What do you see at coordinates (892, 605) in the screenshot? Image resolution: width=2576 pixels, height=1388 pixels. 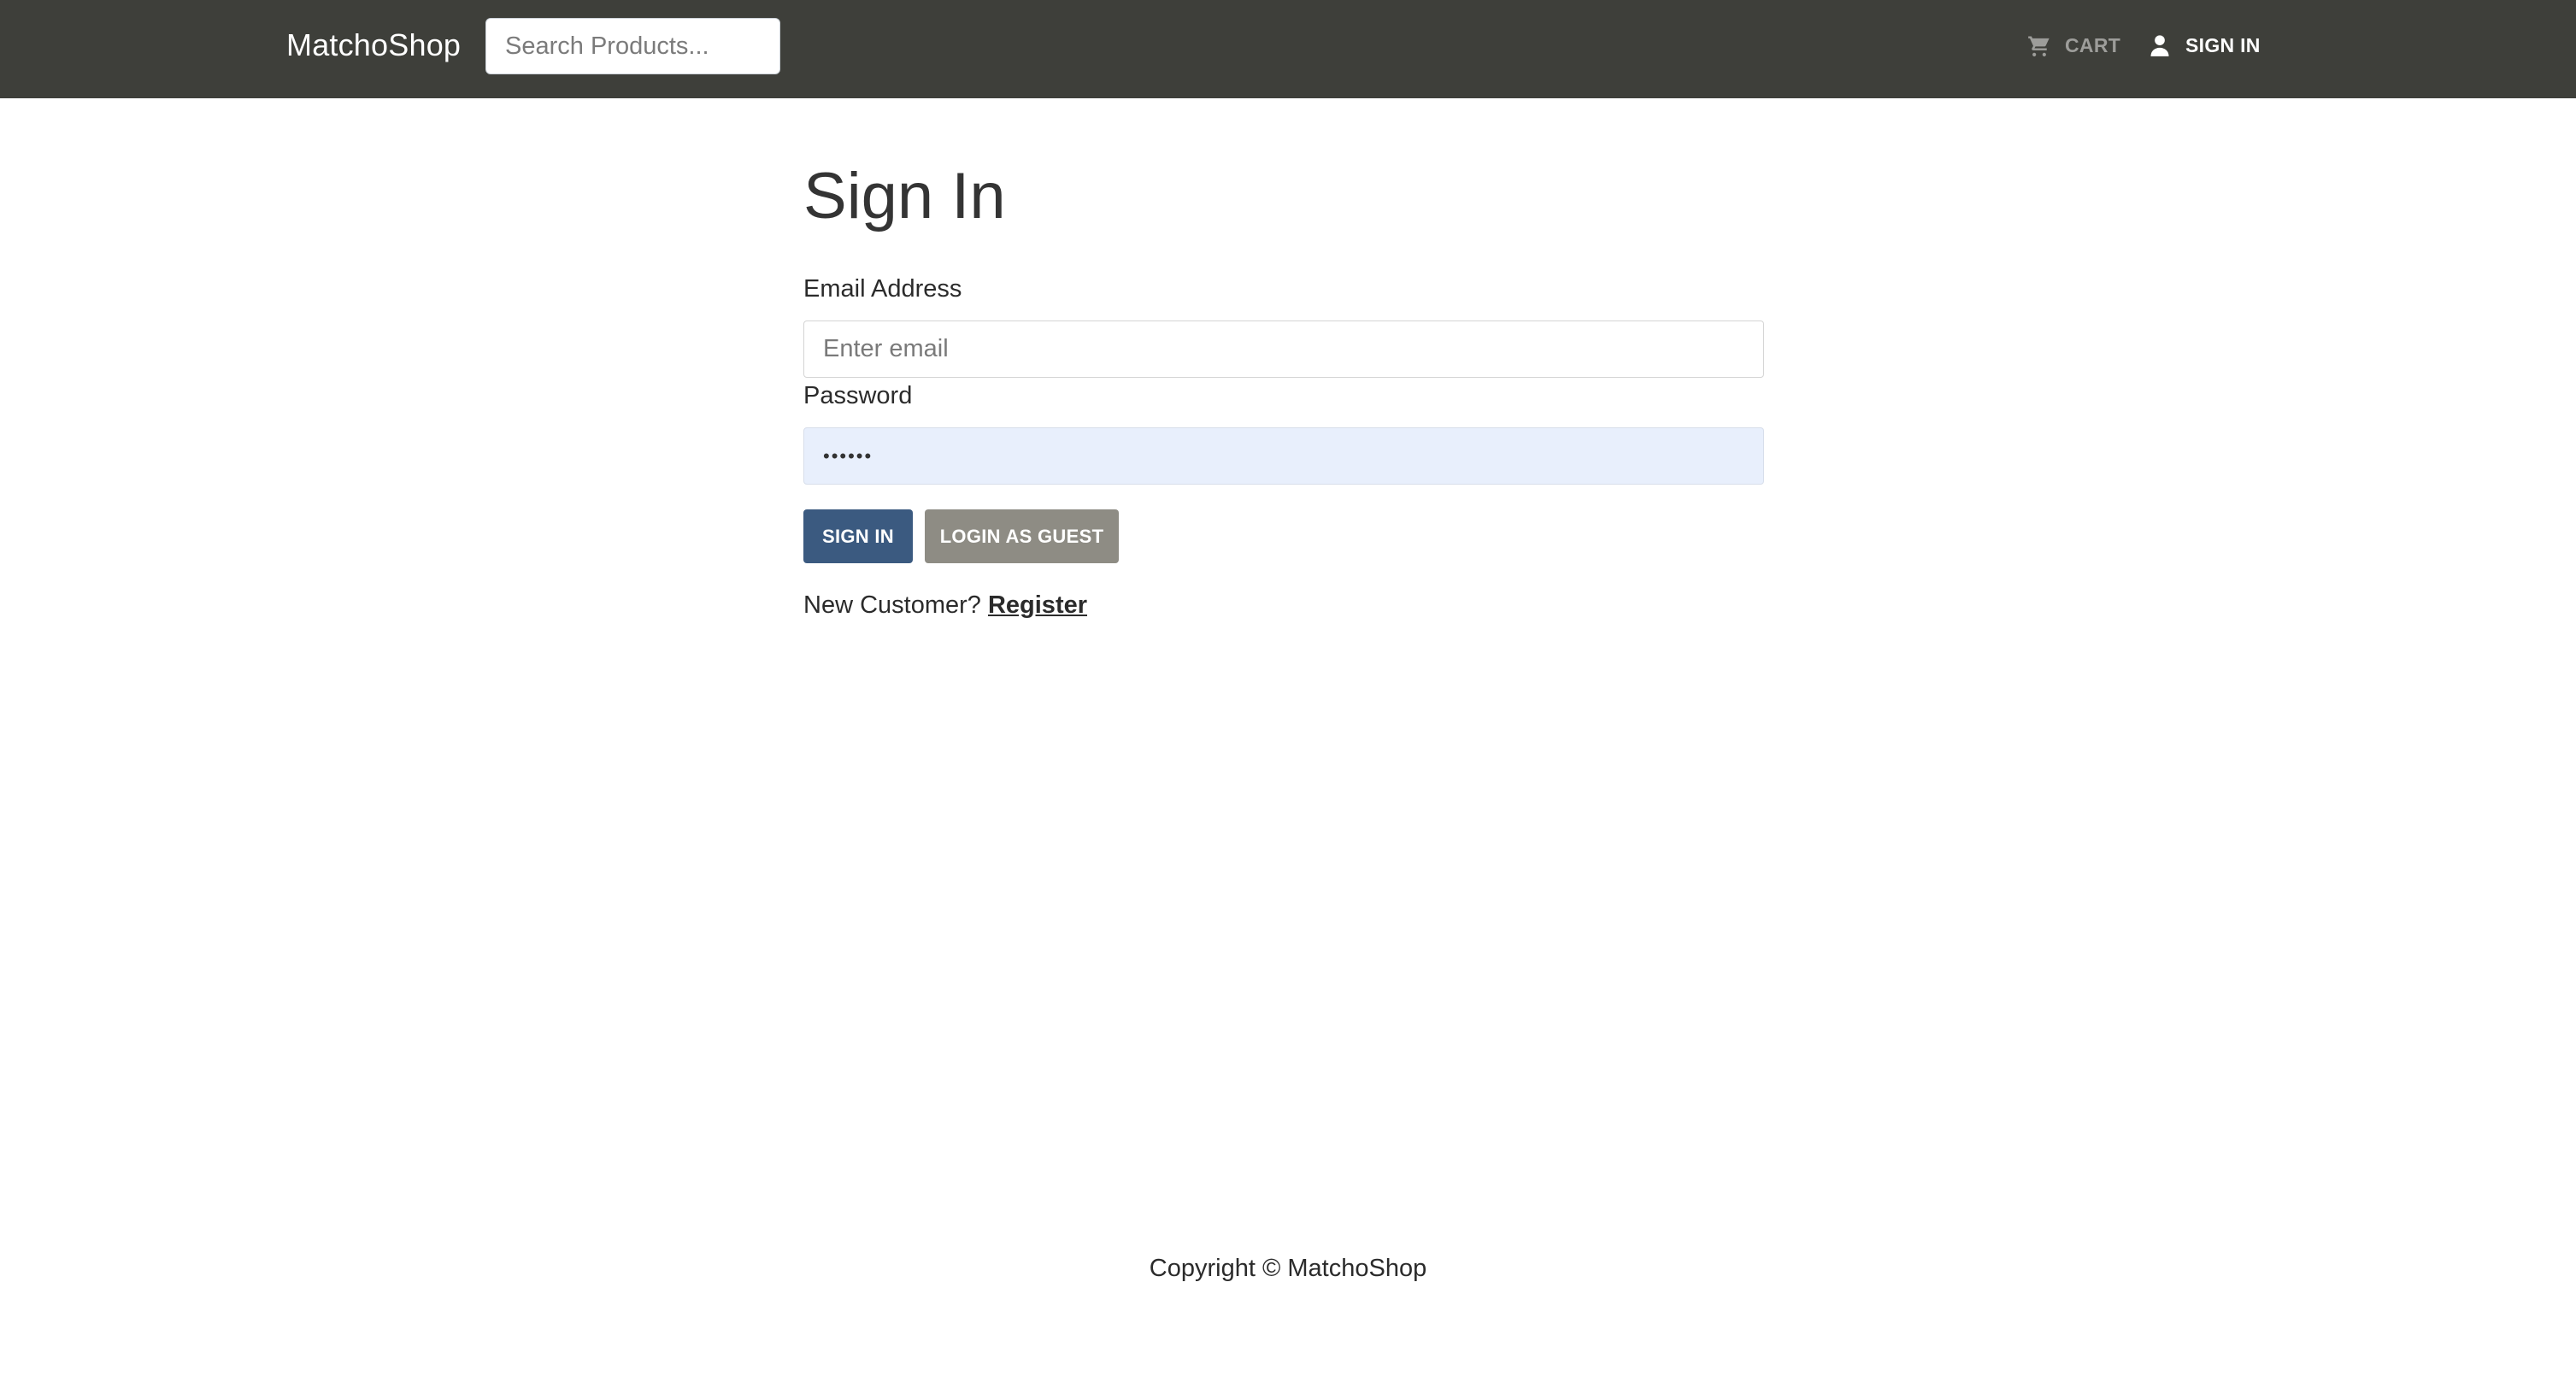 I see `new-customer-text: New Customer?` at bounding box center [892, 605].